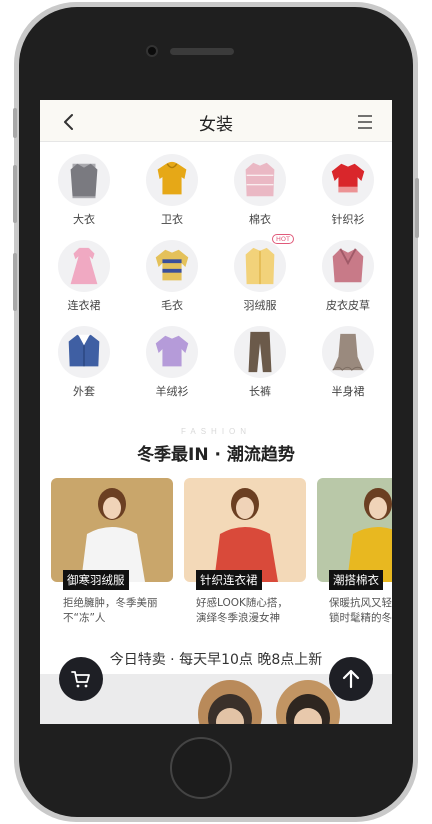 The width and height of the screenshot is (432, 824). Describe the element at coordinates (15, 282) in the screenshot. I see `volume-down-button` at that location.